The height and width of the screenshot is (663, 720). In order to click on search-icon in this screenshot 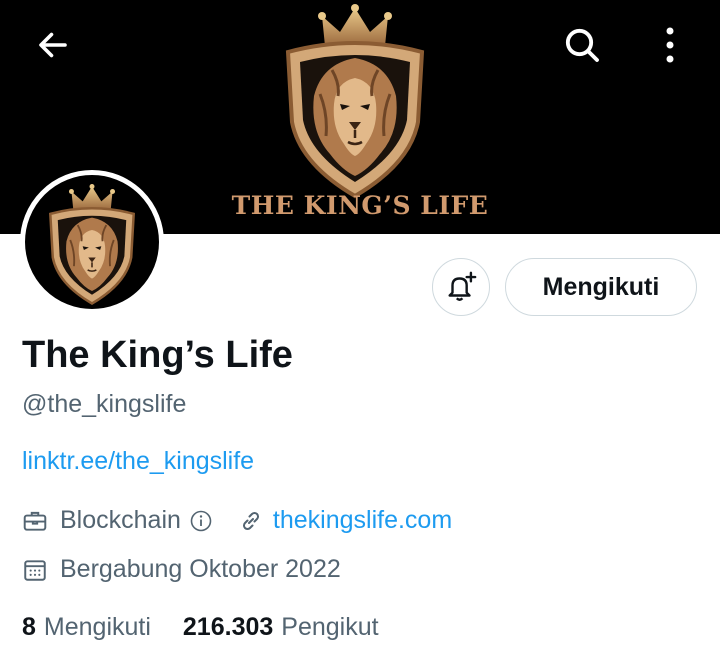, I will do `click(582, 45)`.